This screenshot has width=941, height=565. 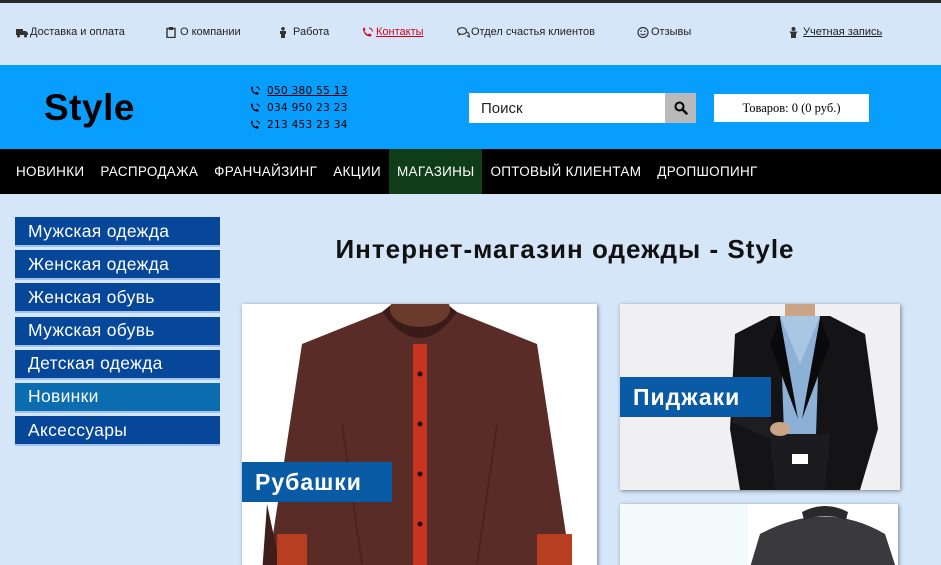 What do you see at coordinates (643, 32) in the screenshot?
I see `smile-icon` at bounding box center [643, 32].